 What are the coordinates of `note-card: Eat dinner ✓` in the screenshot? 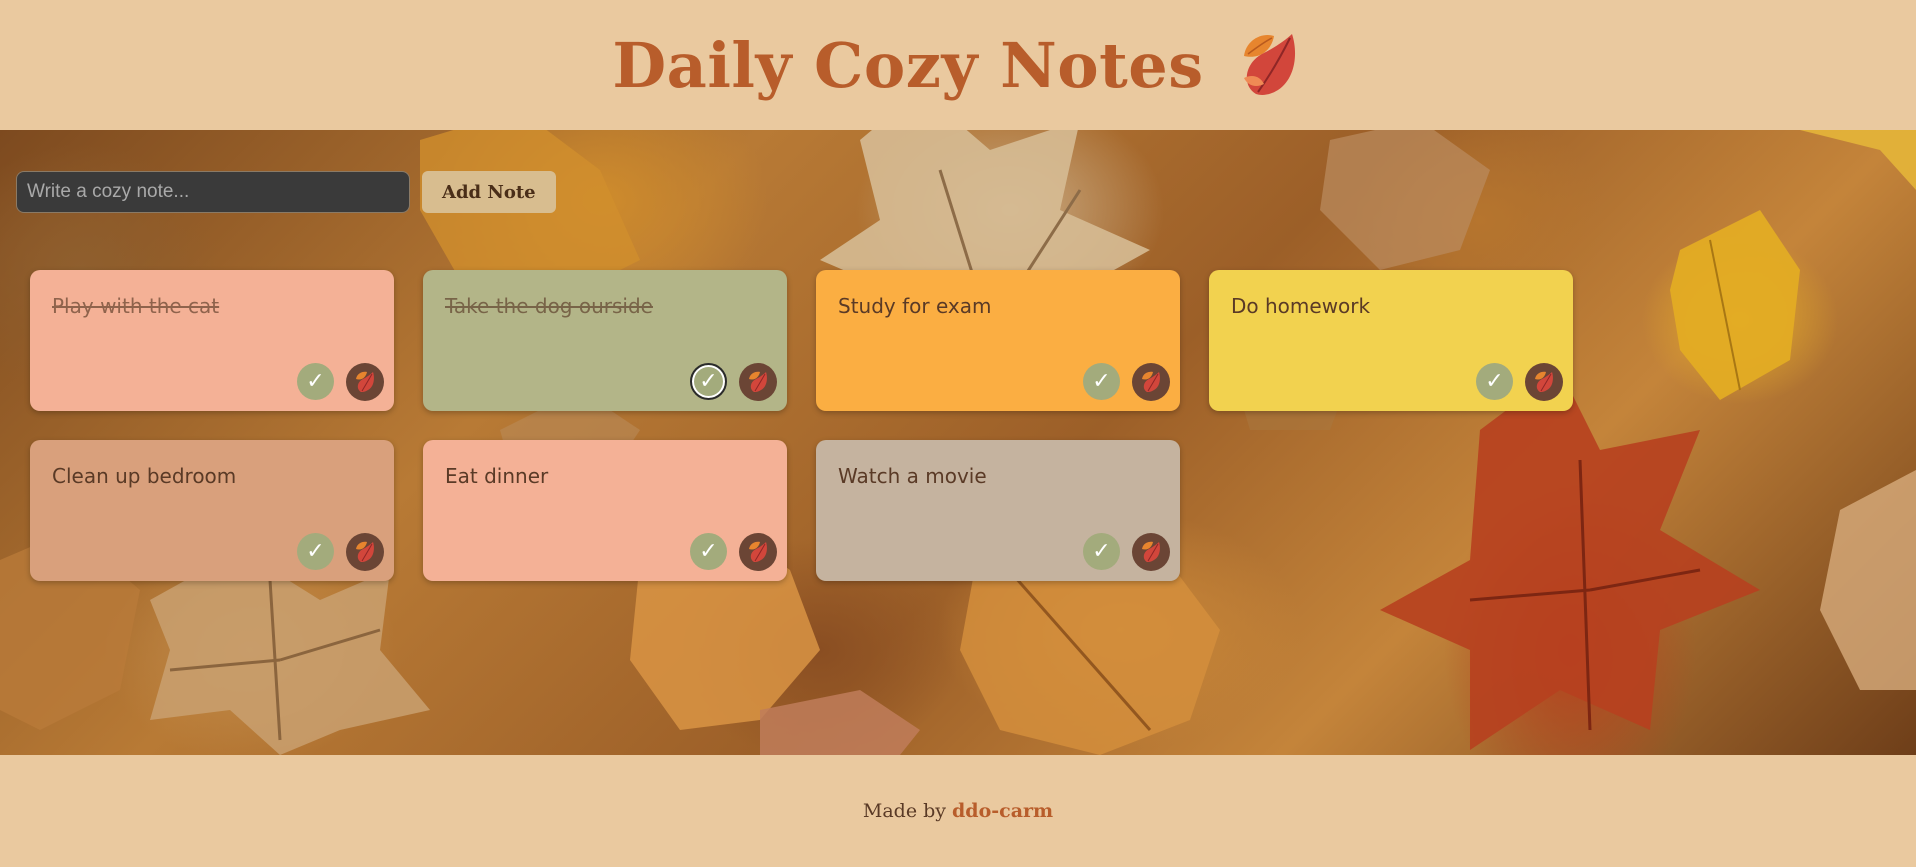 It's located at (605, 510).